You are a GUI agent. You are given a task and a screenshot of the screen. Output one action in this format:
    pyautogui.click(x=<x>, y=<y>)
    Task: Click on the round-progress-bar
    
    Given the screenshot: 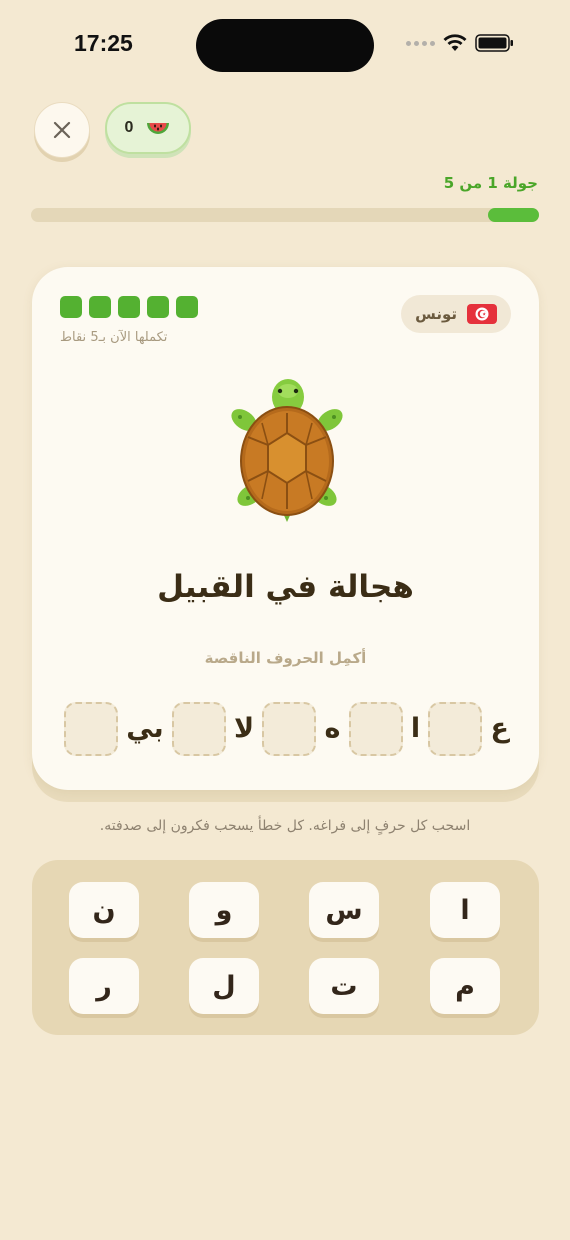 What is the action you would take?
    pyautogui.click(x=285, y=215)
    